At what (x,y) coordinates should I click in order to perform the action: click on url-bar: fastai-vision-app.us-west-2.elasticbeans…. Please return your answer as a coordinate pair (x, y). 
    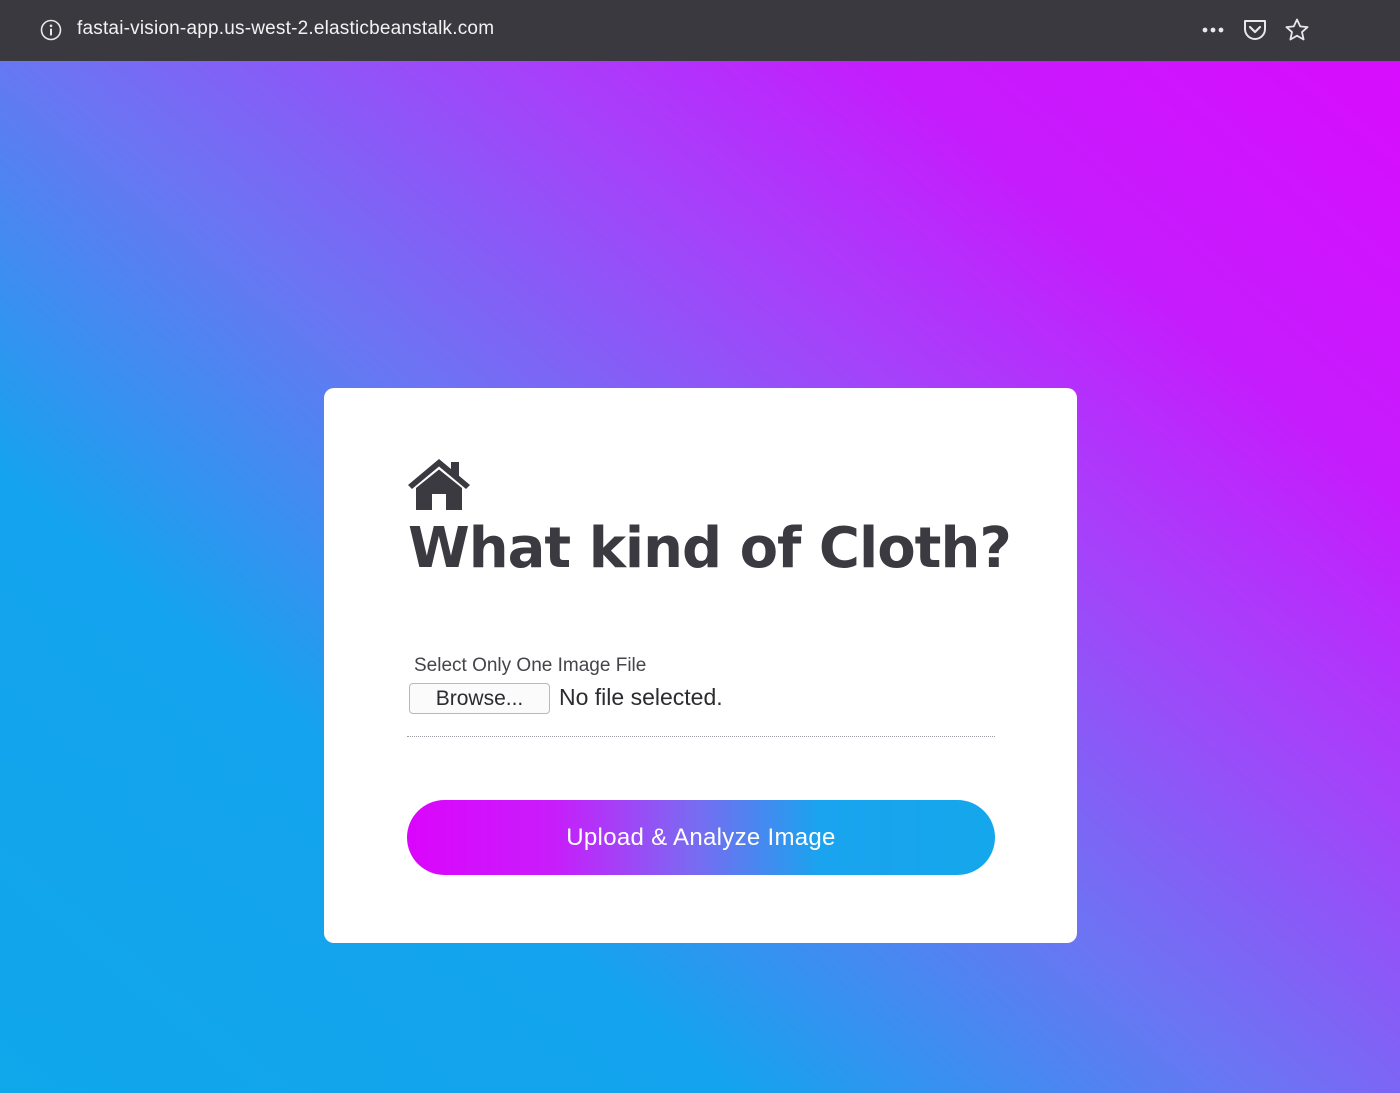
    Looking at the image, I should click on (285, 29).